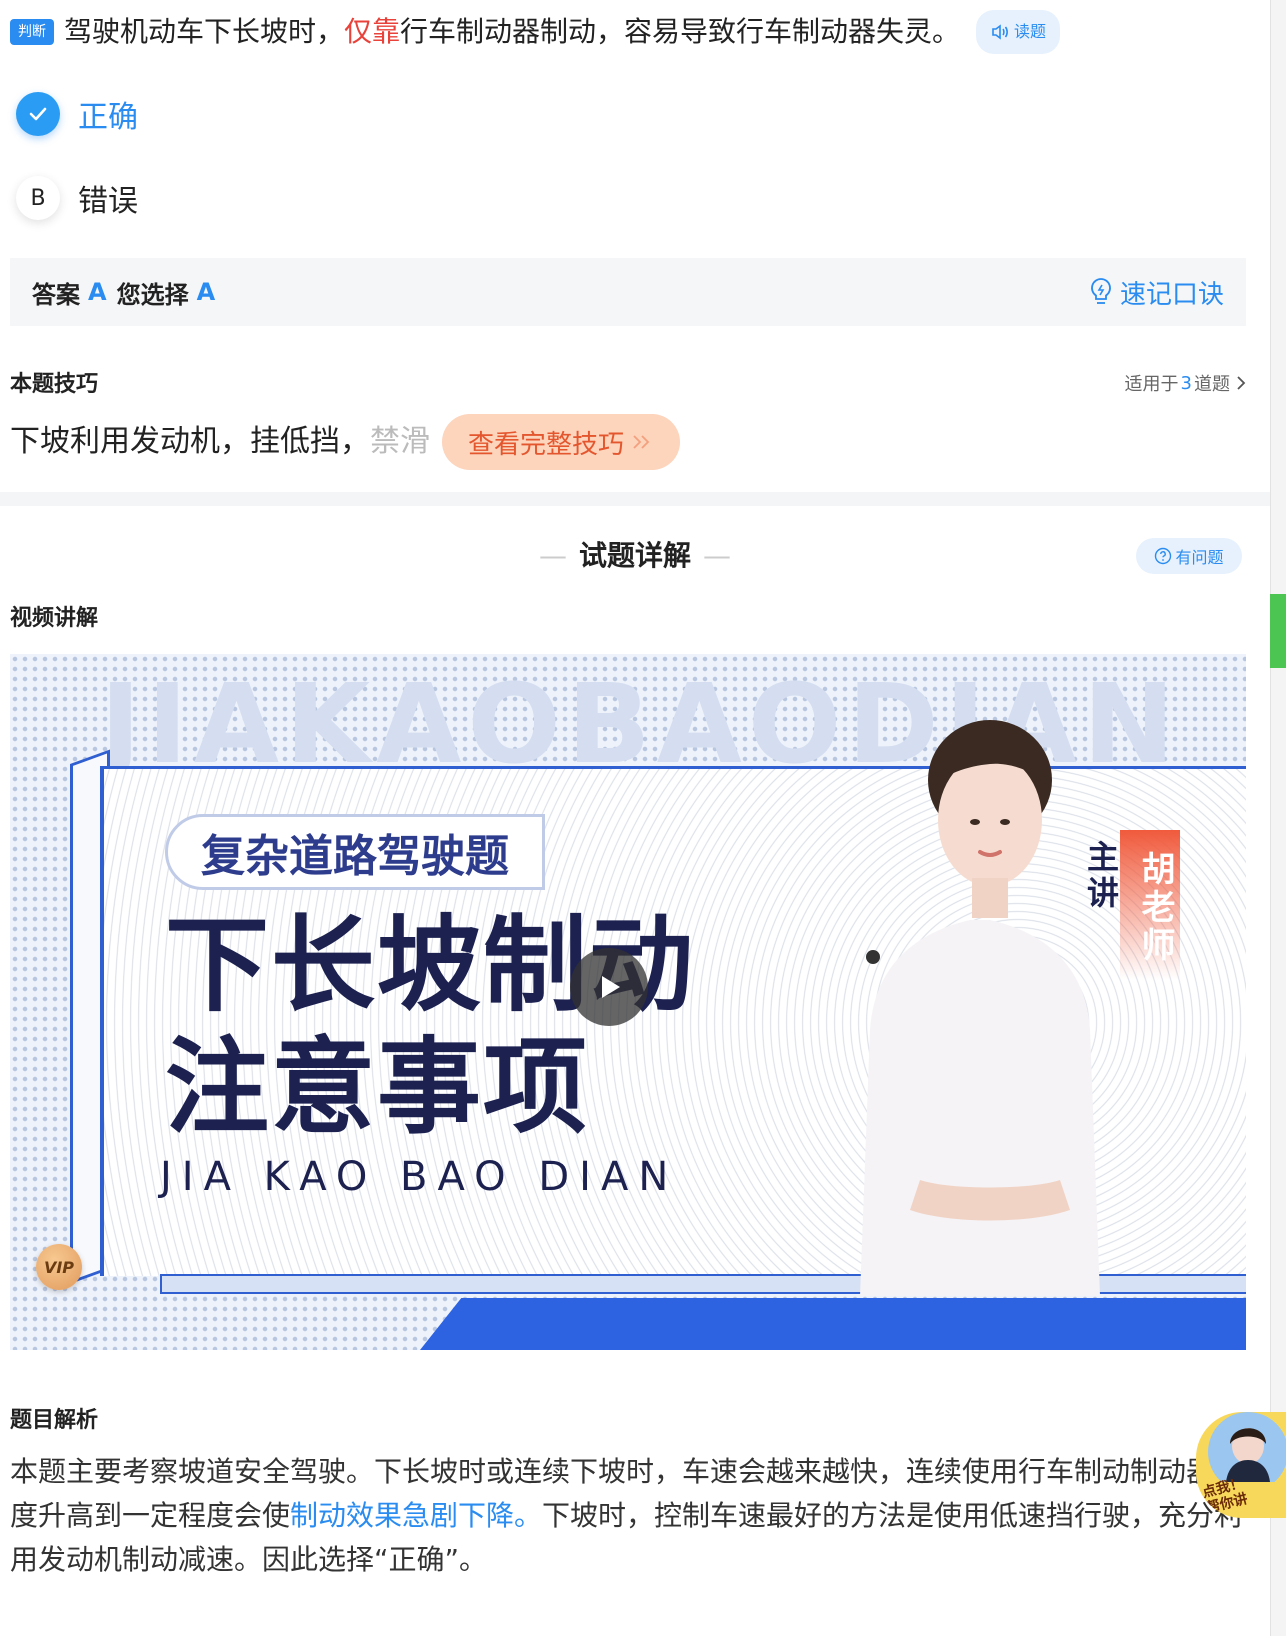 Image resolution: width=1286 pixels, height=1636 pixels. I want to click on chevron-right-icon, so click(1241, 383).